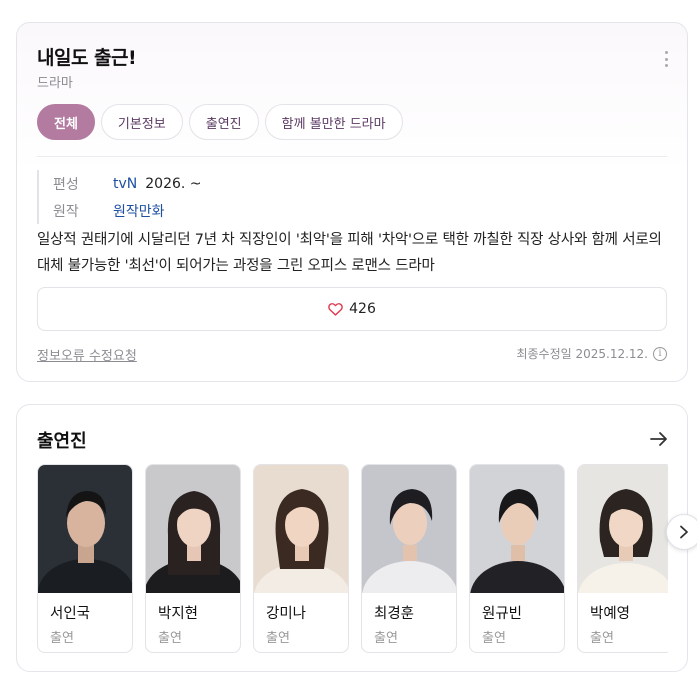  Describe the element at coordinates (70, 614) in the screenshot. I see `cast-name: 서인국` at that location.